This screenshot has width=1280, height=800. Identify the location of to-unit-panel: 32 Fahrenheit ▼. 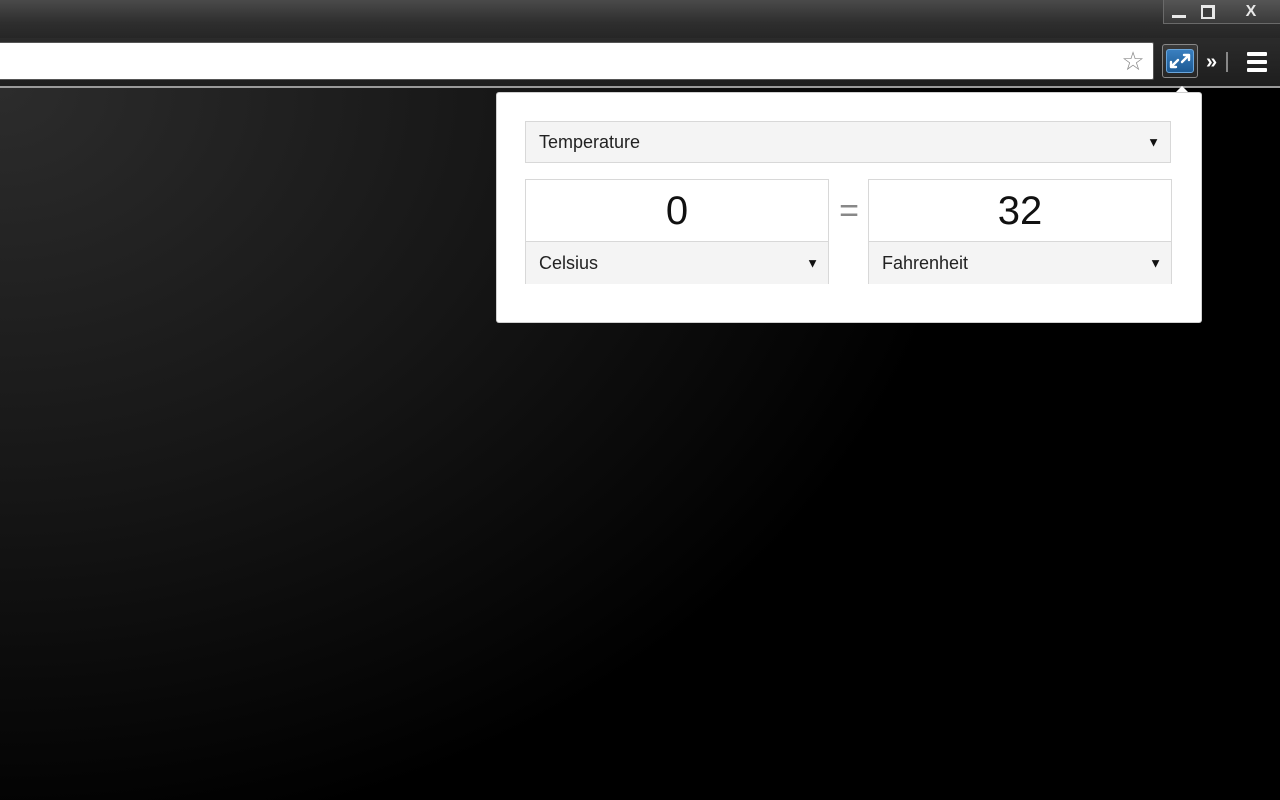
(1020, 231).